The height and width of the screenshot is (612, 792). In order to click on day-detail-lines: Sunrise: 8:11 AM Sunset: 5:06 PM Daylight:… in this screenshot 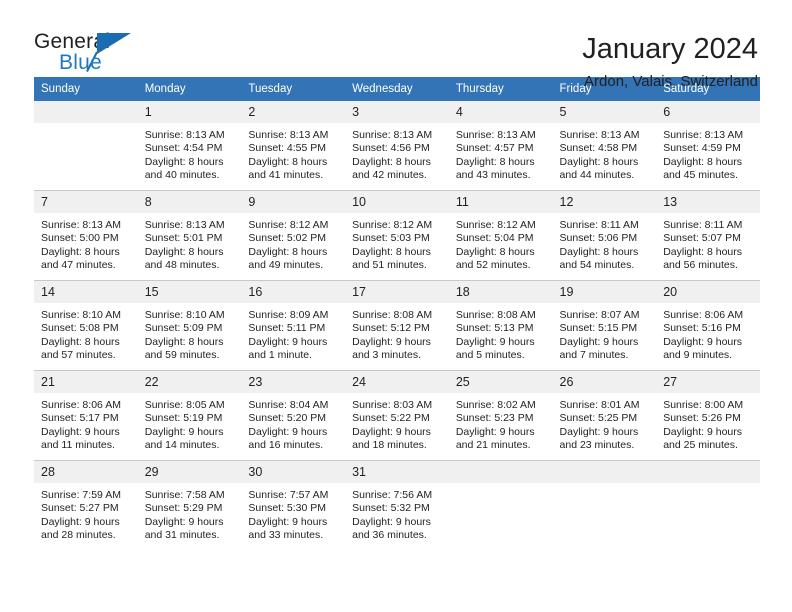, I will do `click(605, 243)`.